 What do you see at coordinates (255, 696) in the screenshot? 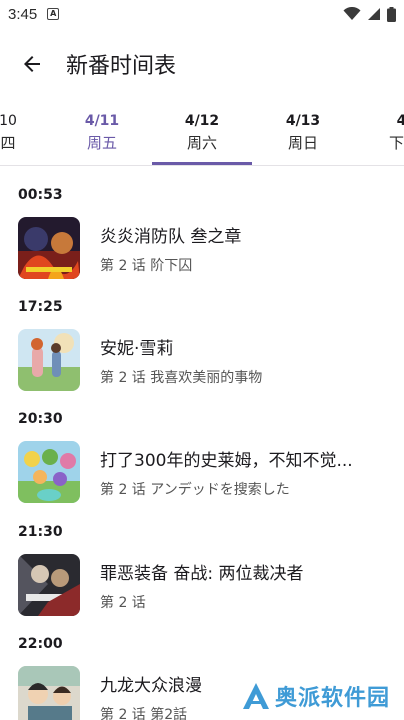
I see `watermark-logo-icon` at bounding box center [255, 696].